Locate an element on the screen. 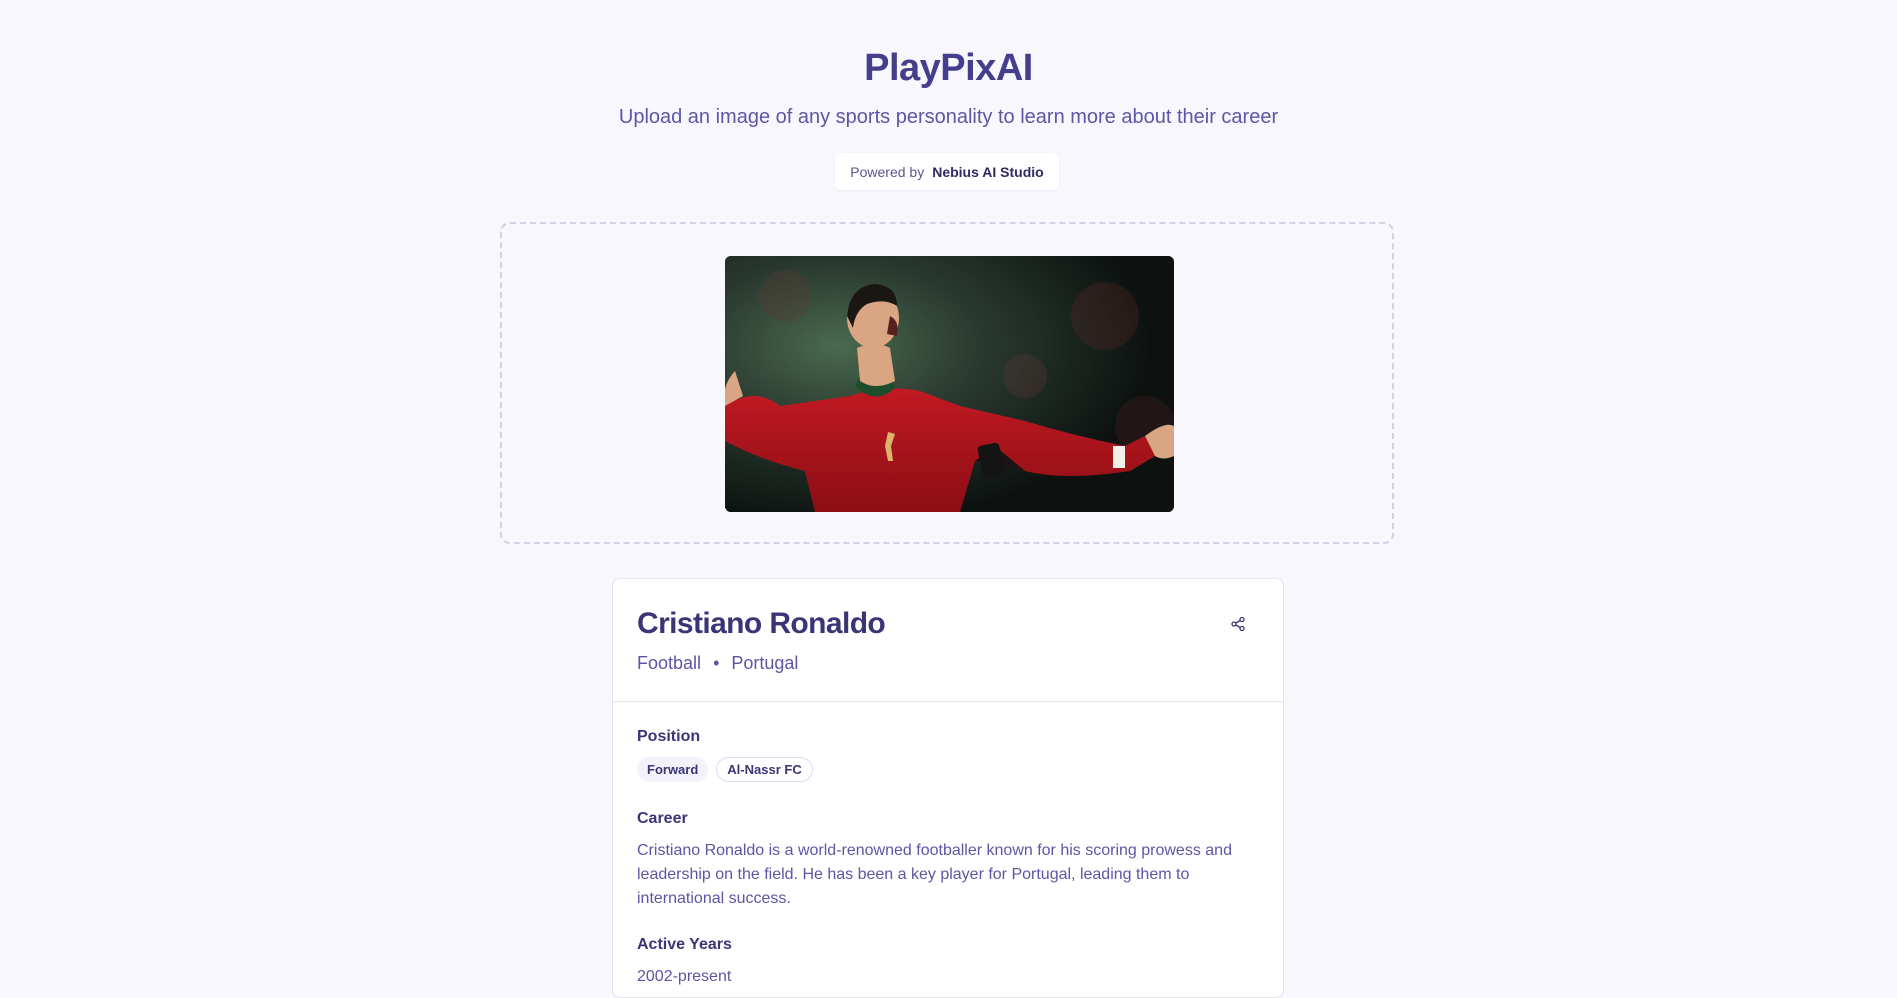 This screenshot has height=998, width=1897. app-title: PlayPixAI is located at coordinates (948, 68).